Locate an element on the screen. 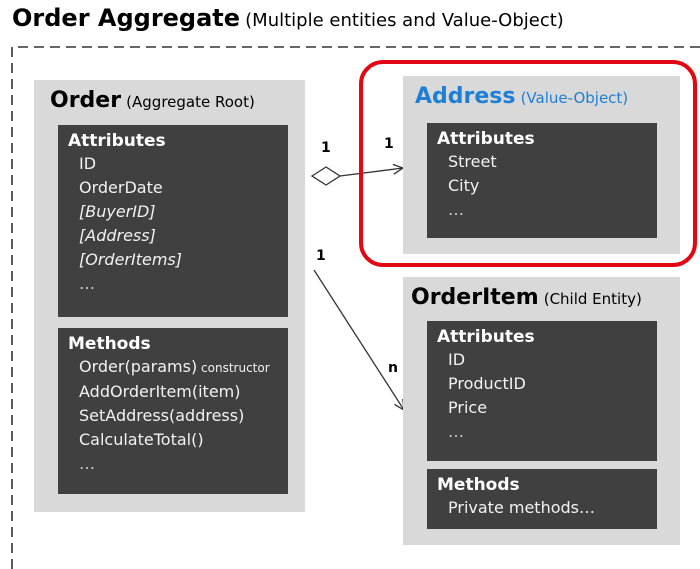  address-attribute-item: City is located at coordinates (464, 185).